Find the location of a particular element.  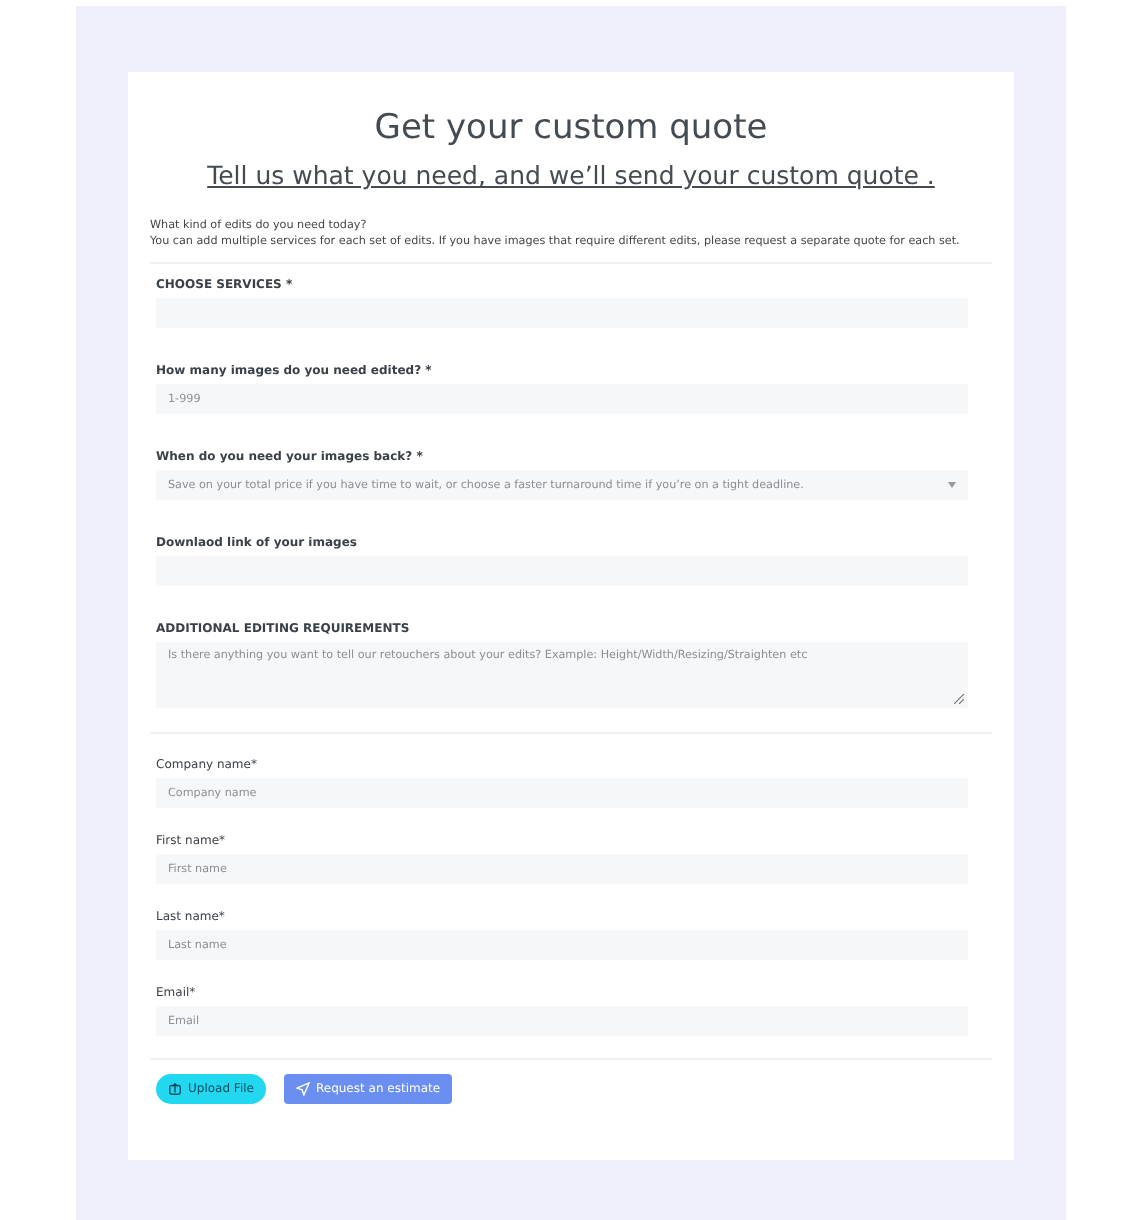

resize-icon is located at coordinates (959, 699).